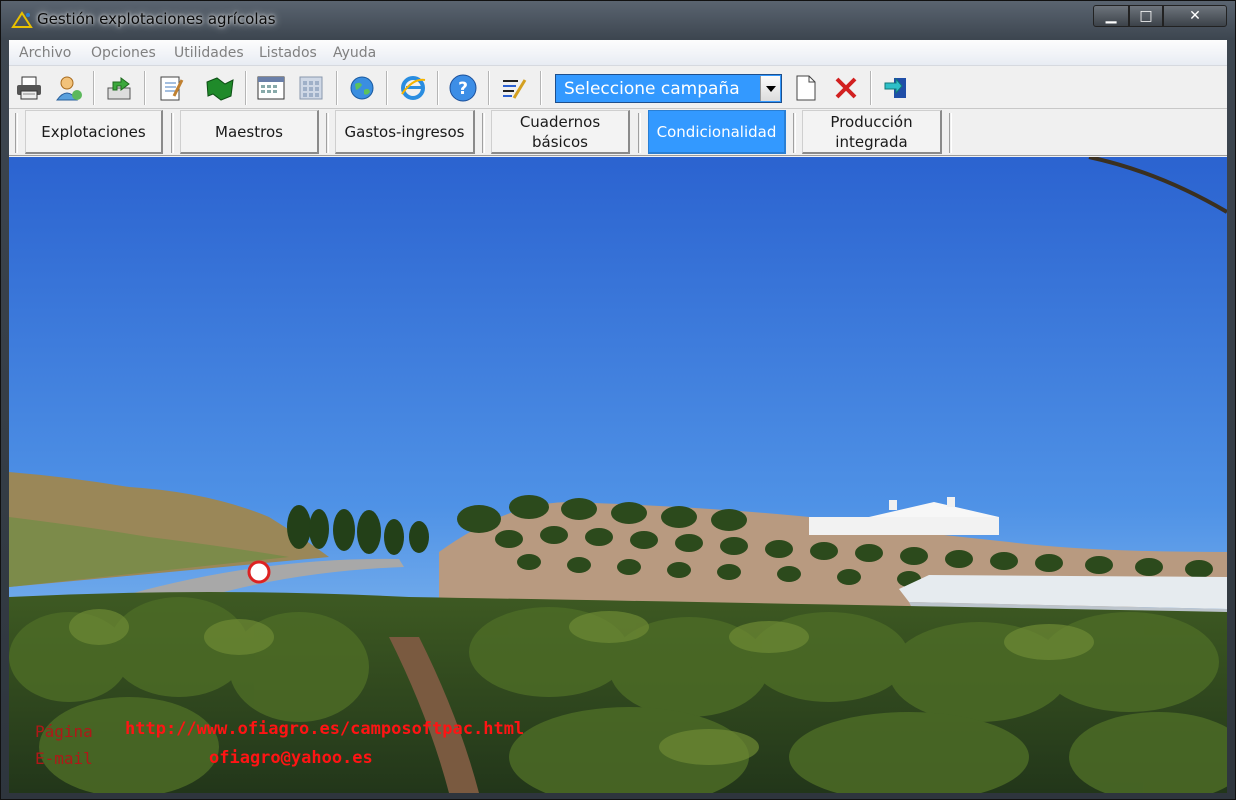  What do you see at coordinates (806, 88) in the screenshot?
I see `new-document-icon` at bounding box center [806, 88].